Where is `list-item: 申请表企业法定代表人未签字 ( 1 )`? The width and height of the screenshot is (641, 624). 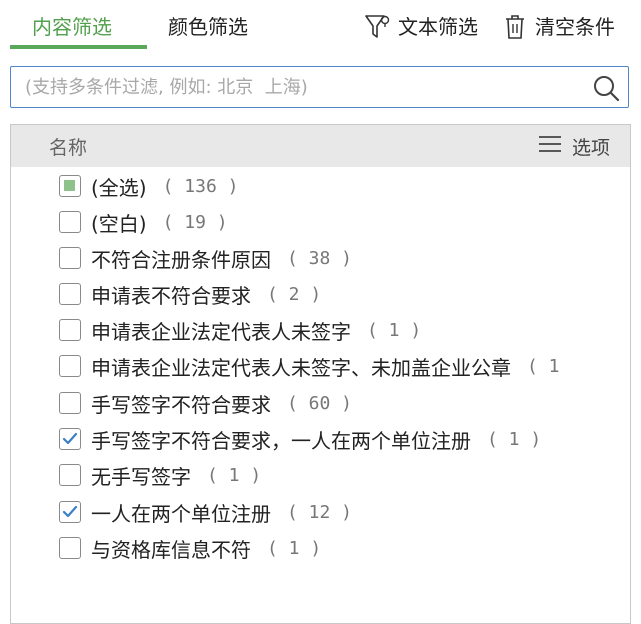 list-item: 申请表企业法定代表人未签字 ( 1 ) is located at coordinates (240, 330).